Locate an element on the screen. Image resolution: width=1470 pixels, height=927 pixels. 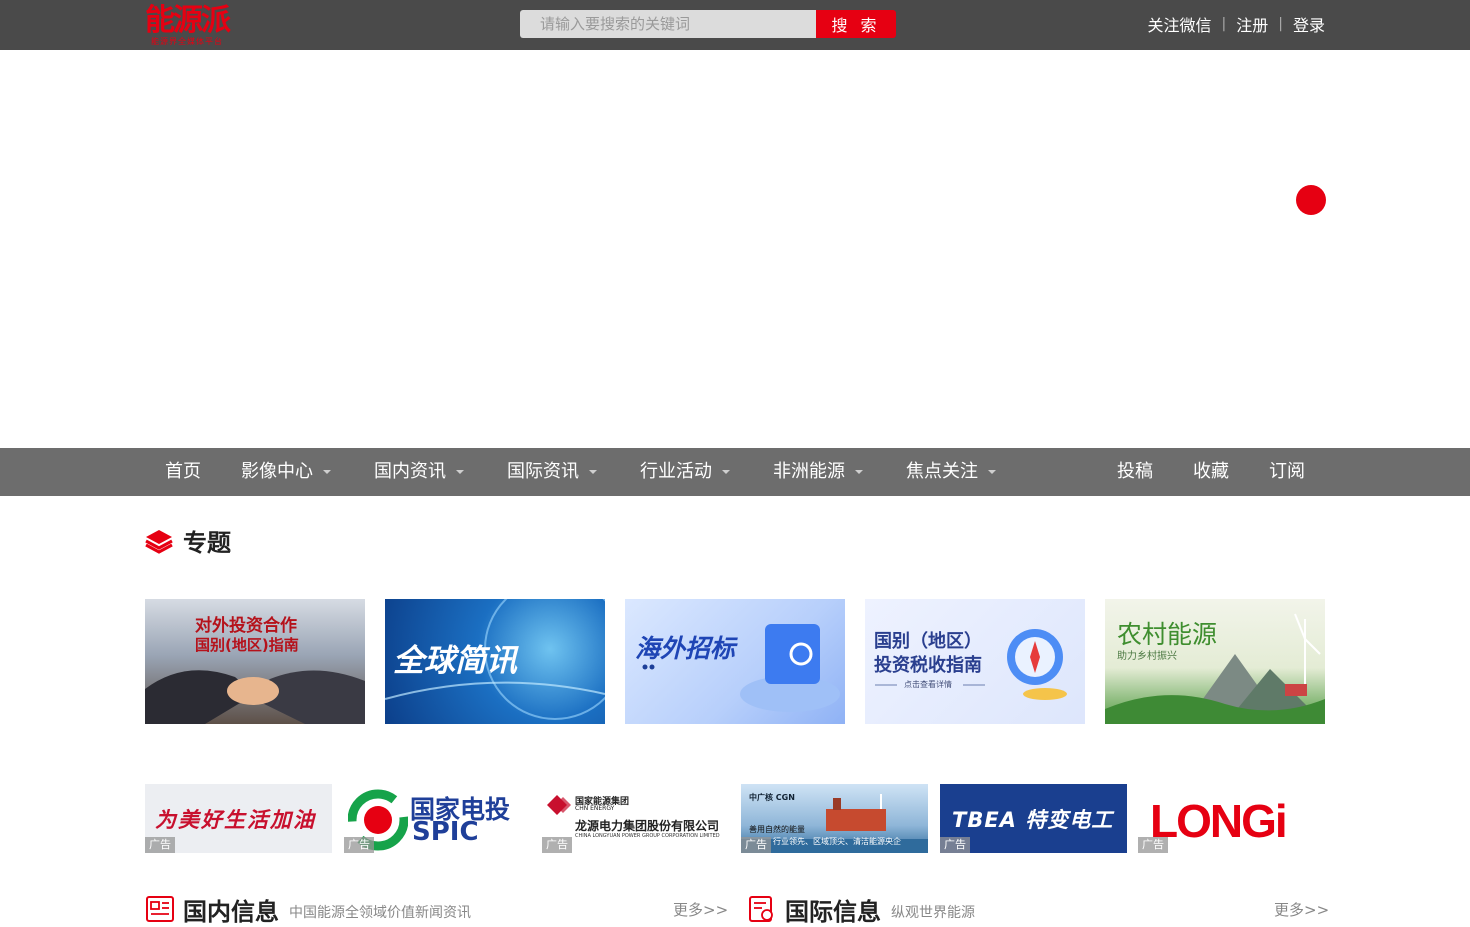
nav-label: 行业活动 is located at coordinates (676, 471).